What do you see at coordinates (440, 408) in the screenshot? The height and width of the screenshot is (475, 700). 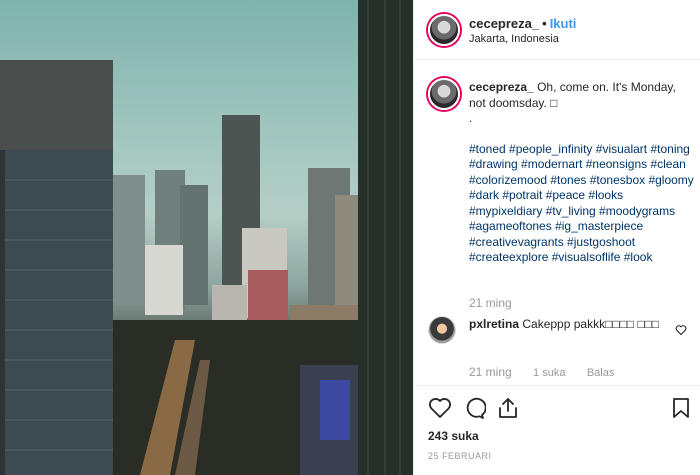 I see `heart-icon` at bounding box center [440, 408].